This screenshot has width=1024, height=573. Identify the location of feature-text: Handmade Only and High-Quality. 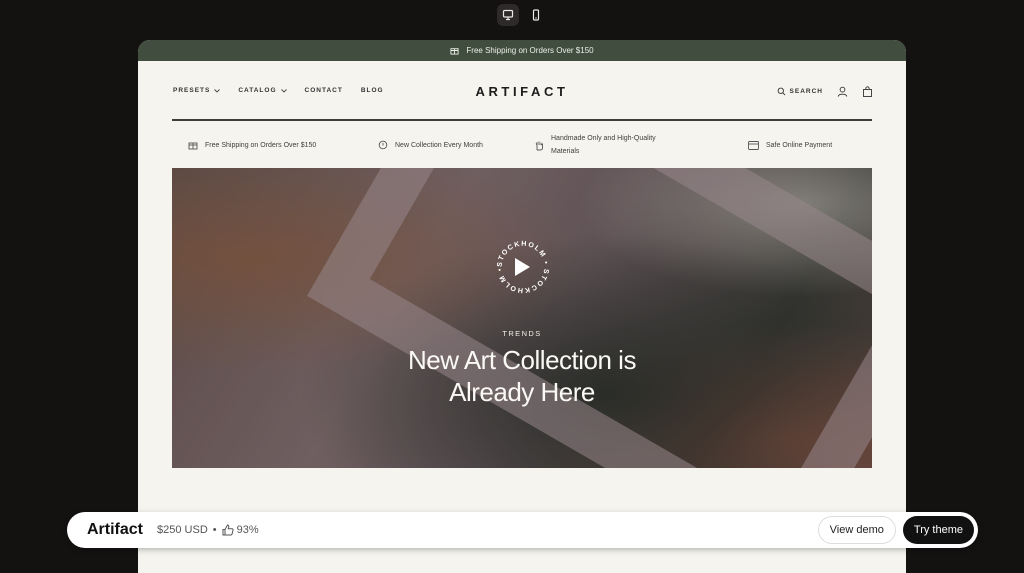
(603, 138).